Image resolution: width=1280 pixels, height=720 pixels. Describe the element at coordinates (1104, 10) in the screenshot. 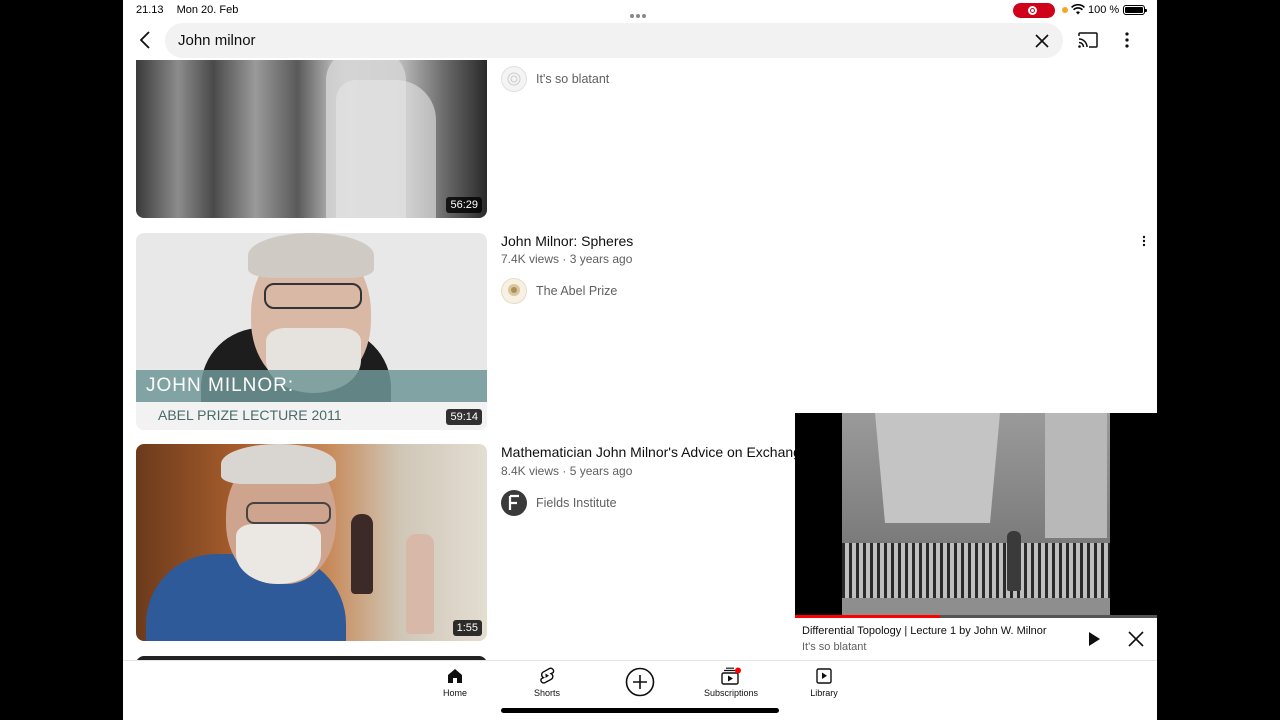

I see `battery-percent: 100 %` at that location.